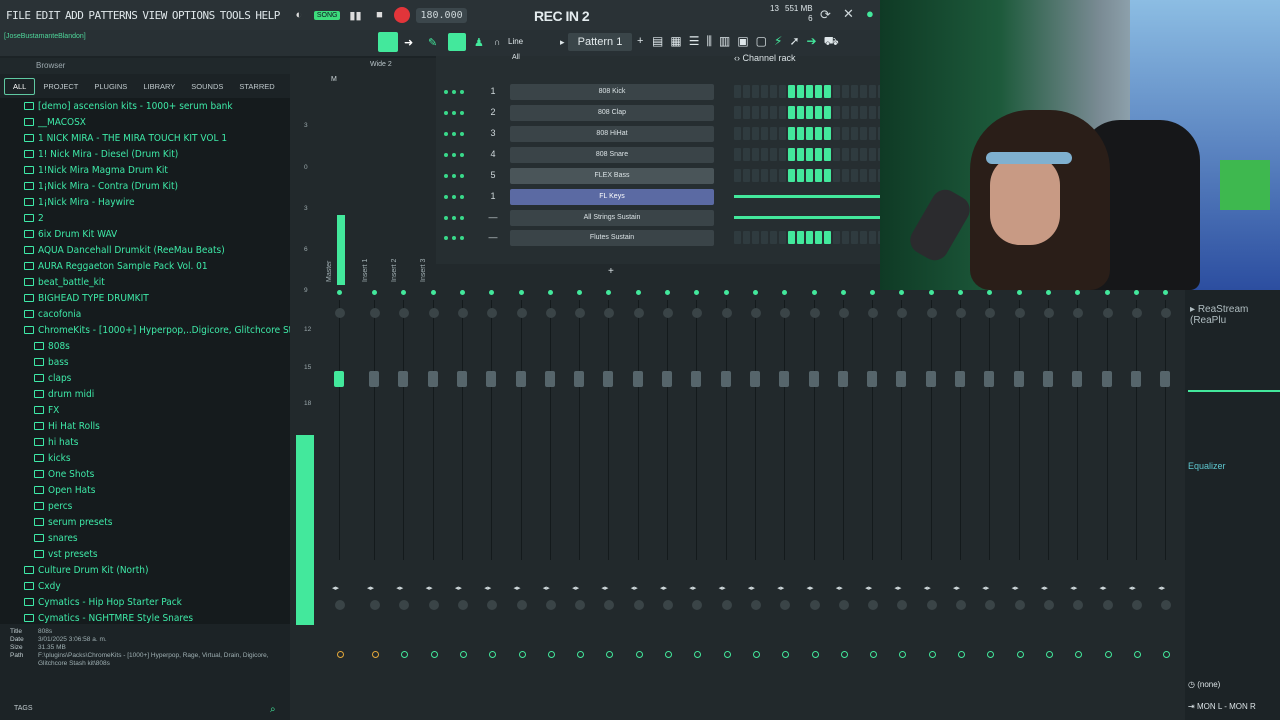 The image size is (1280, 720). I want to click on browser-tags-label: TAGS, so click(23, 708).